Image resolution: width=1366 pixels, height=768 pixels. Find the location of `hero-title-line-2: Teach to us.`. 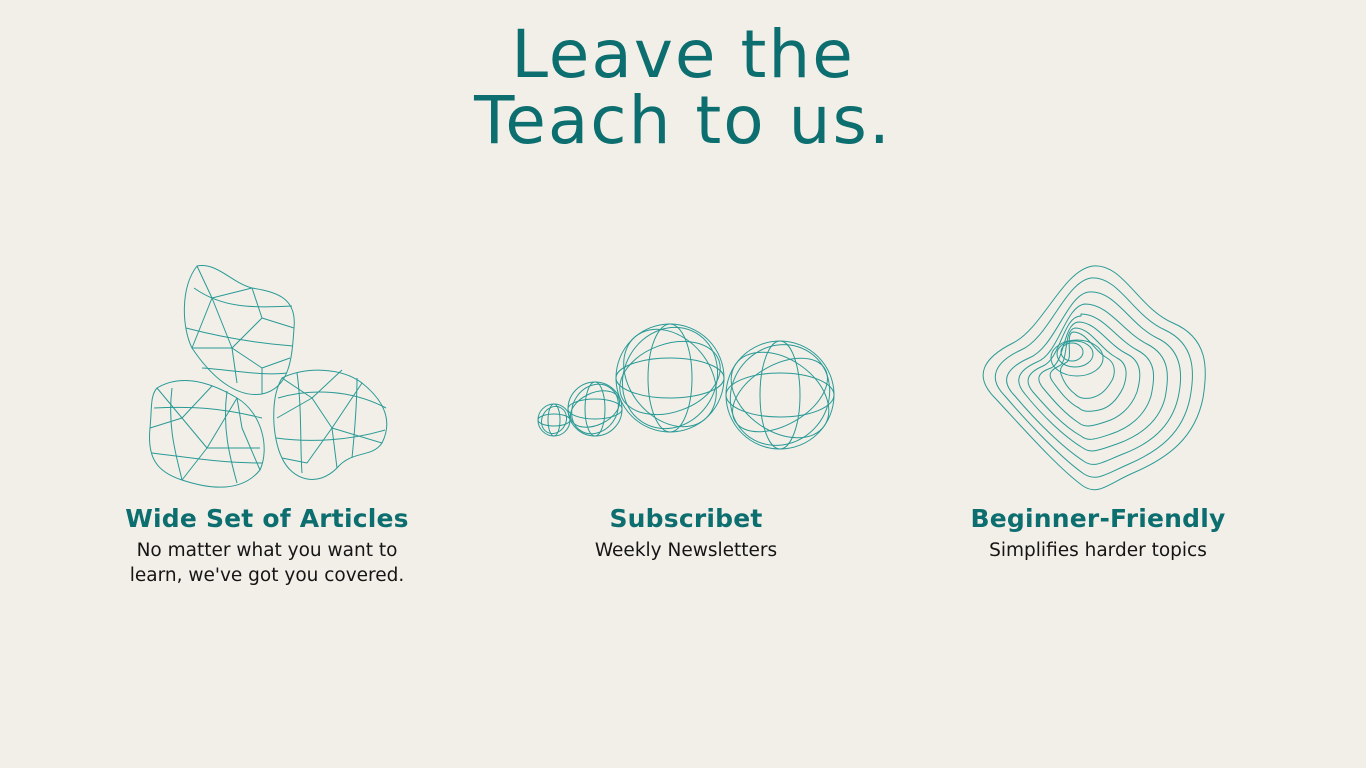

hero-title-line-2: Teach to us. is located at coordinates (683, 120).